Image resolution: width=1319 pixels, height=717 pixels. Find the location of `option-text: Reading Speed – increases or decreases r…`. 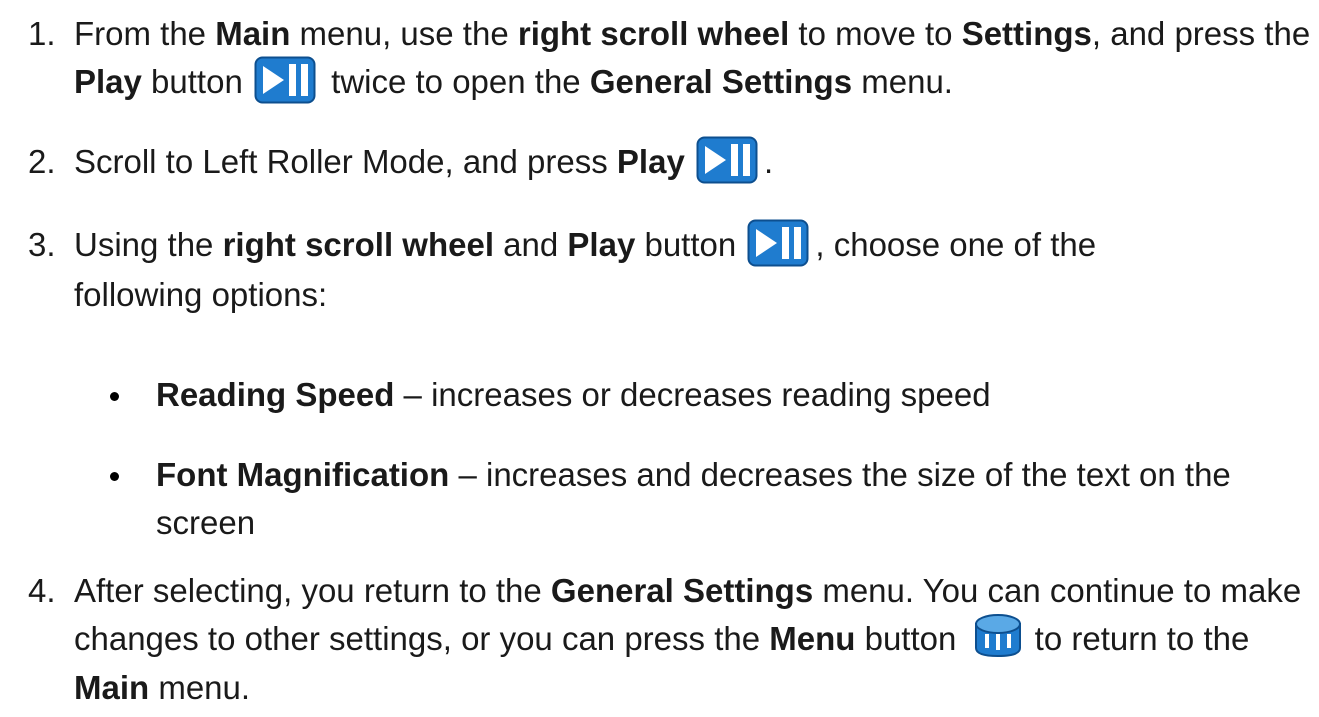

option-text: Reading Speed – increases or decreases r… is located at coordinates (573, 394).